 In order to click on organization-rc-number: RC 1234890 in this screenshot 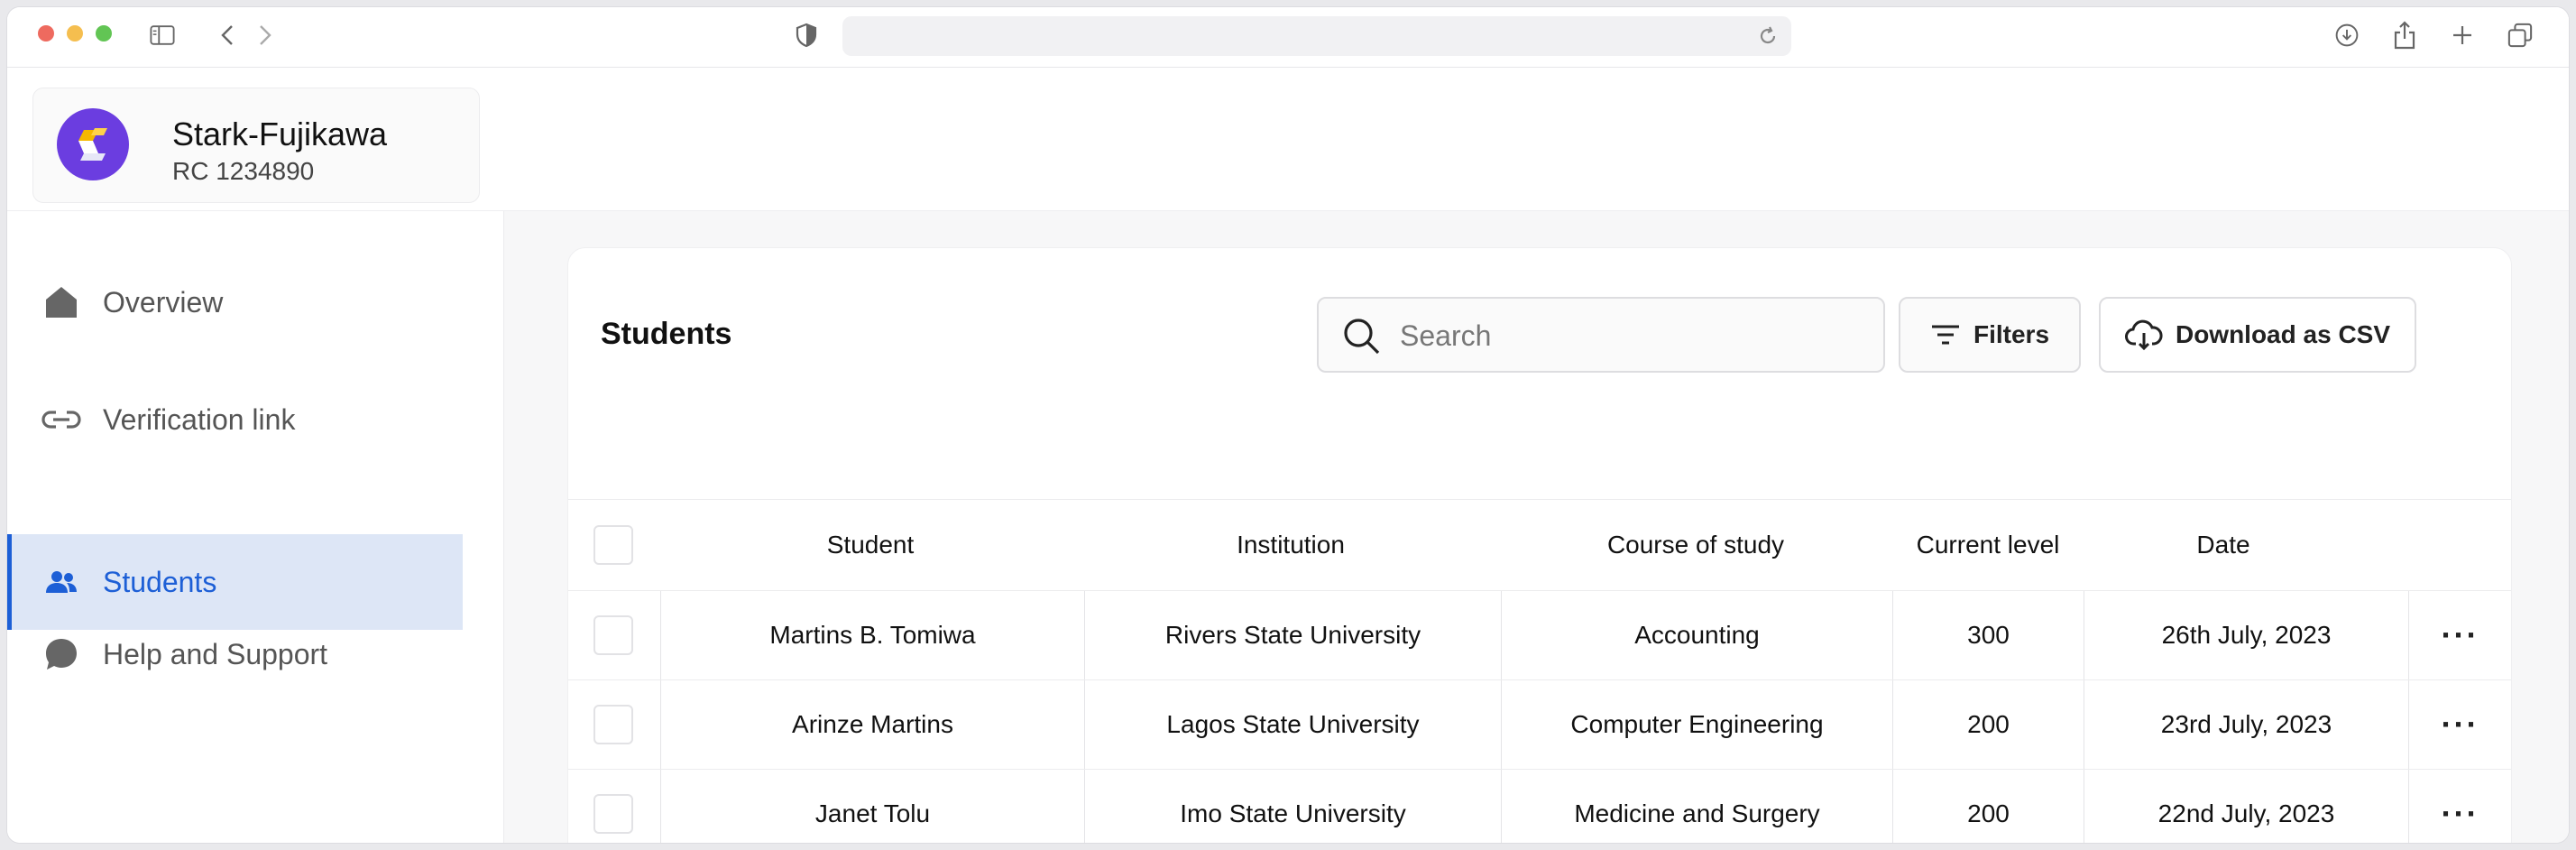, I will do `click(243, 171)`.